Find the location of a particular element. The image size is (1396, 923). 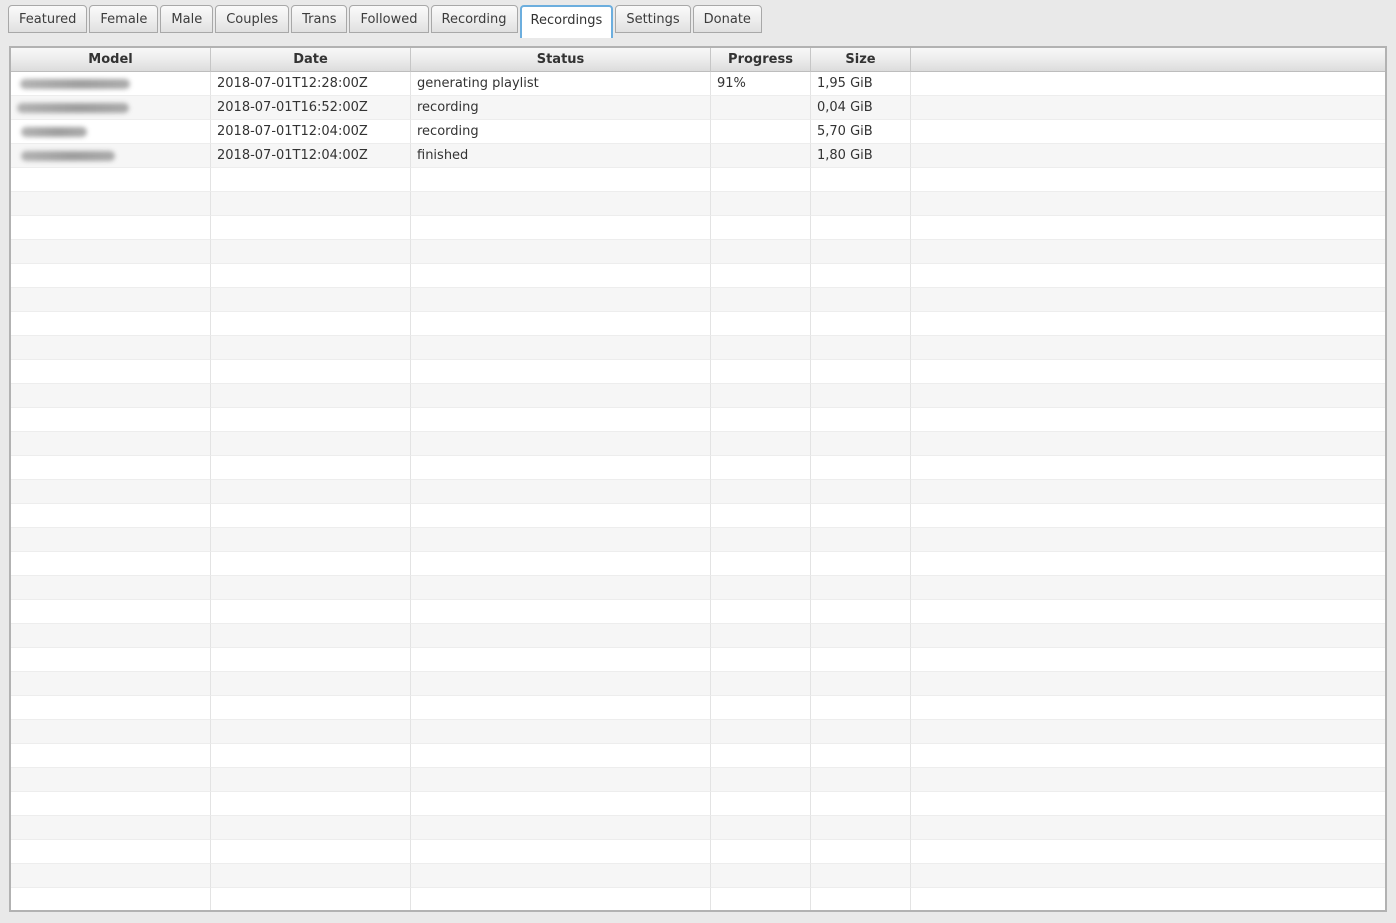

tab-settings: Settings is located at coordinates (653, 19).